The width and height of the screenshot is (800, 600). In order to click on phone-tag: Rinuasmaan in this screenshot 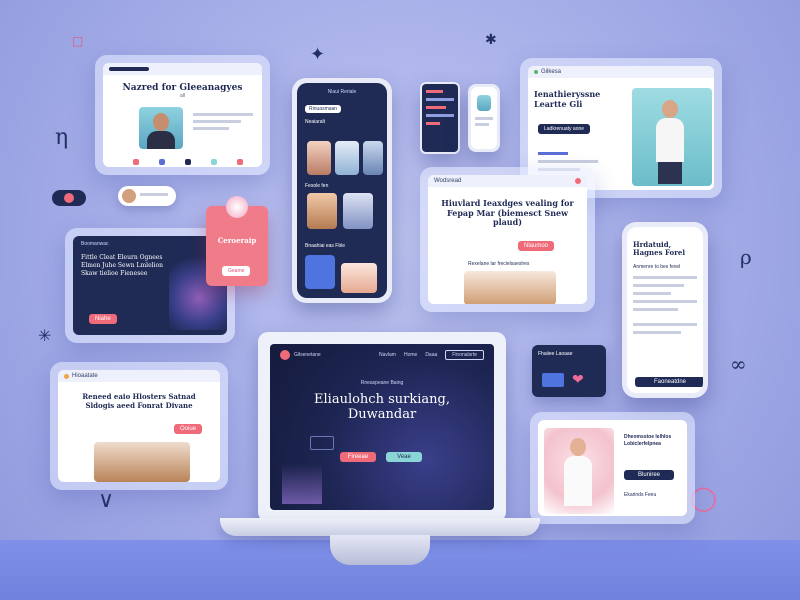, I will do `click(323, 109)`.